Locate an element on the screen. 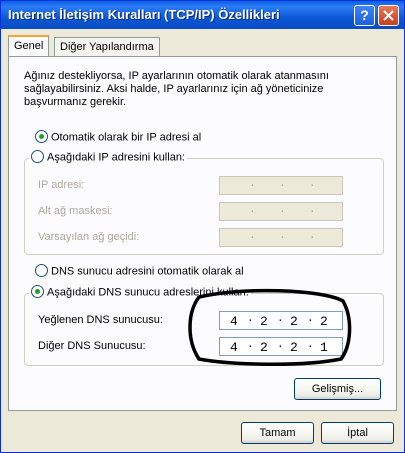 This screenshot has width=405, height=453. ok-button: Tamam is located at coordinates (277, 433).